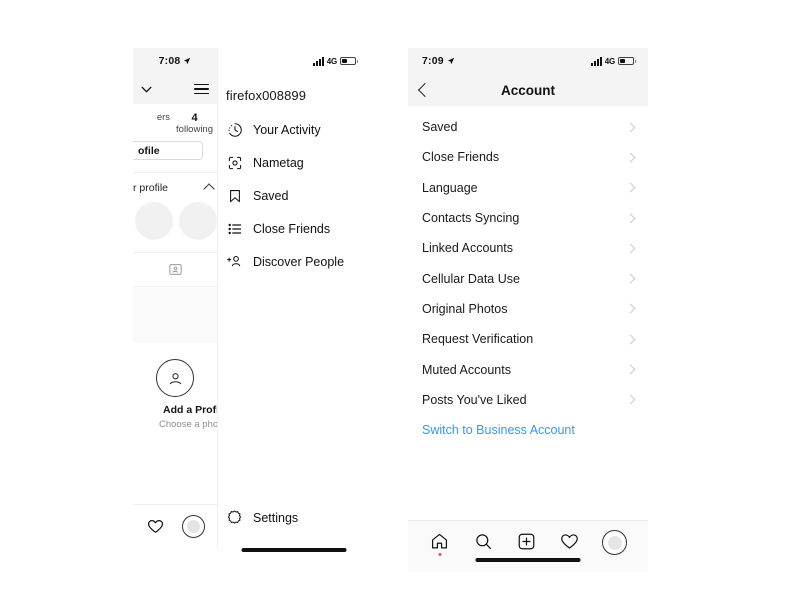  Describe the element at coordinates (440, 127) in the screenshot. I see `row-label: Saved` at that location.